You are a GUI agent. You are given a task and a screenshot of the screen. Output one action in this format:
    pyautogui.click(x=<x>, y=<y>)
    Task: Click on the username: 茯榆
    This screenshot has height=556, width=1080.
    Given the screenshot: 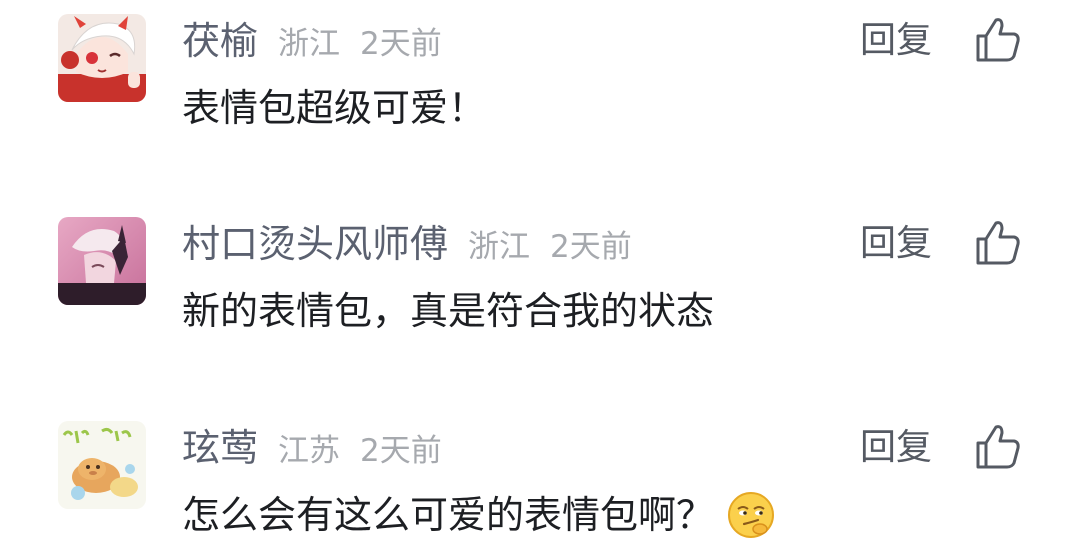 What is the action you would take?
    pyautogui.click(x=220, y=41)
    